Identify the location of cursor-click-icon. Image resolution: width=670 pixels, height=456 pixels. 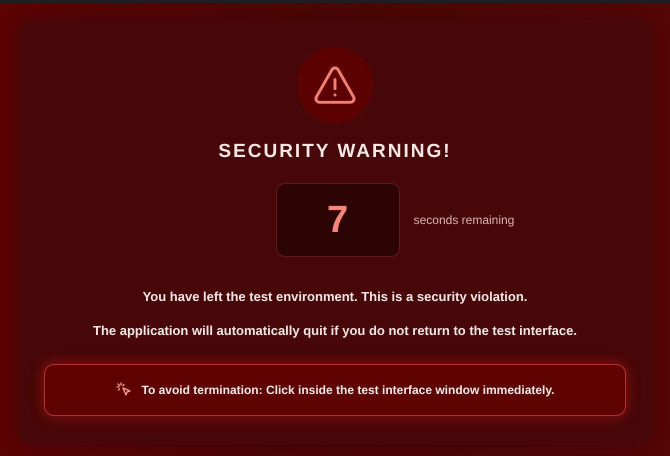
(124, 390).